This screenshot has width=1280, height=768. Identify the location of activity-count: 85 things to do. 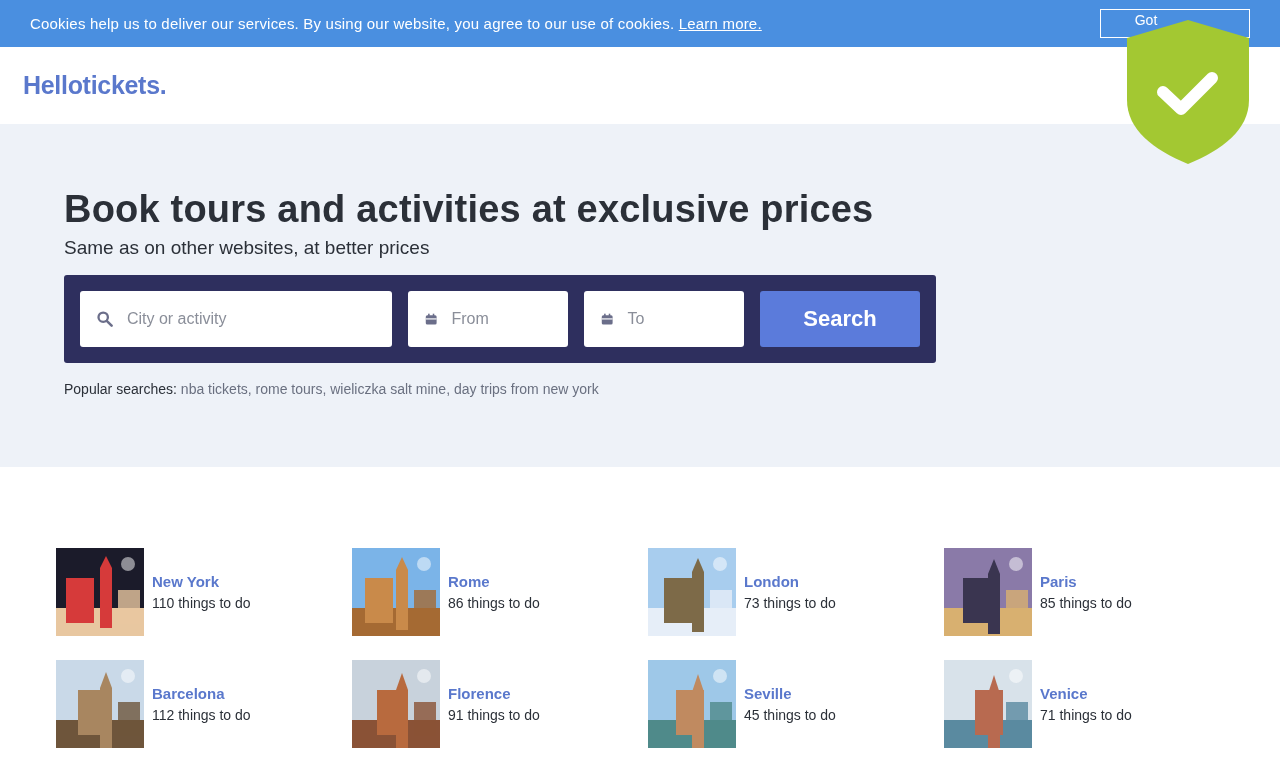
(1086, 603).